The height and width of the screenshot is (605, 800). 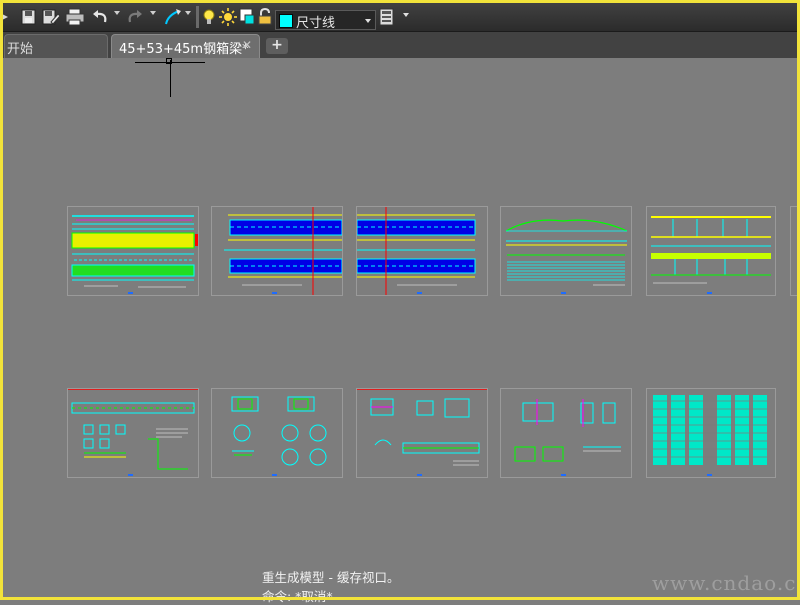 What do you see at coordinates (247, 17) in the screenshot?
I see `layer-color-icon` at bounding box center [247, 17].